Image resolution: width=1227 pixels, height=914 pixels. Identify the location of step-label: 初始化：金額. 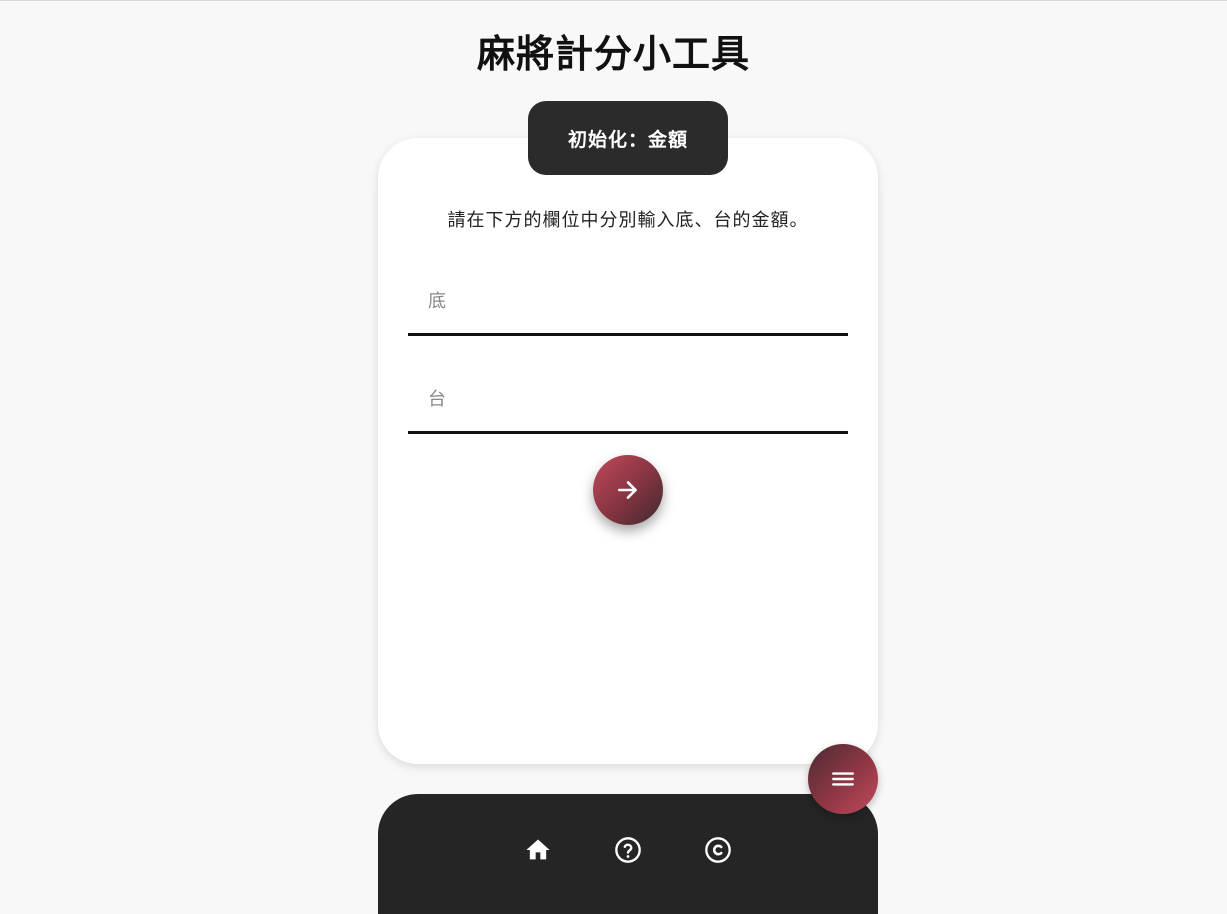
(627, 139).